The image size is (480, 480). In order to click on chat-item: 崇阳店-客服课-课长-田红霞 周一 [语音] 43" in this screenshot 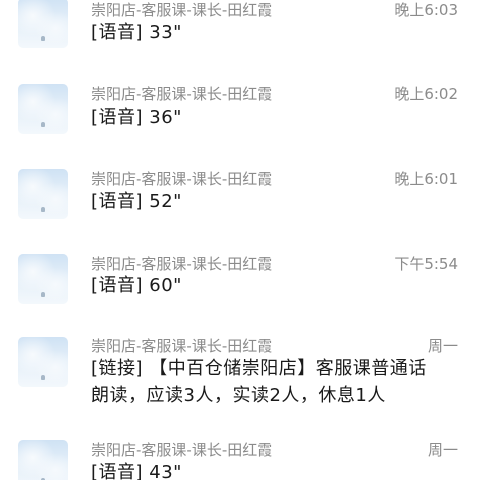, I will do `click(240, 459)`.